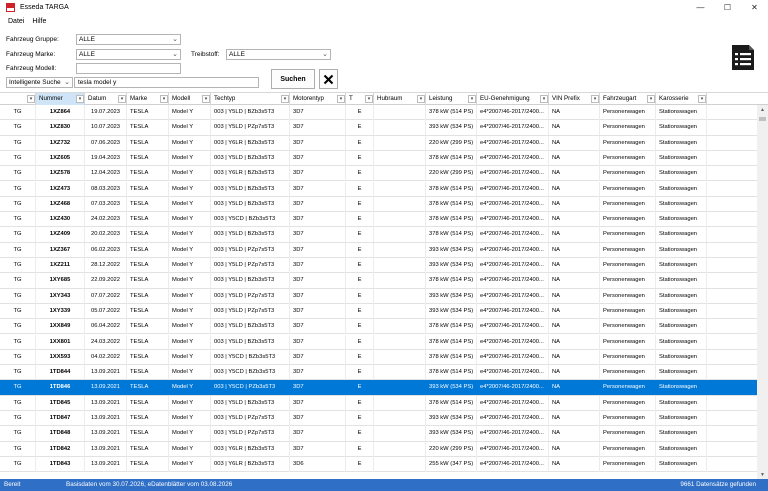  I want to click on cell-vin-prefix: NA, so click(574, 357).